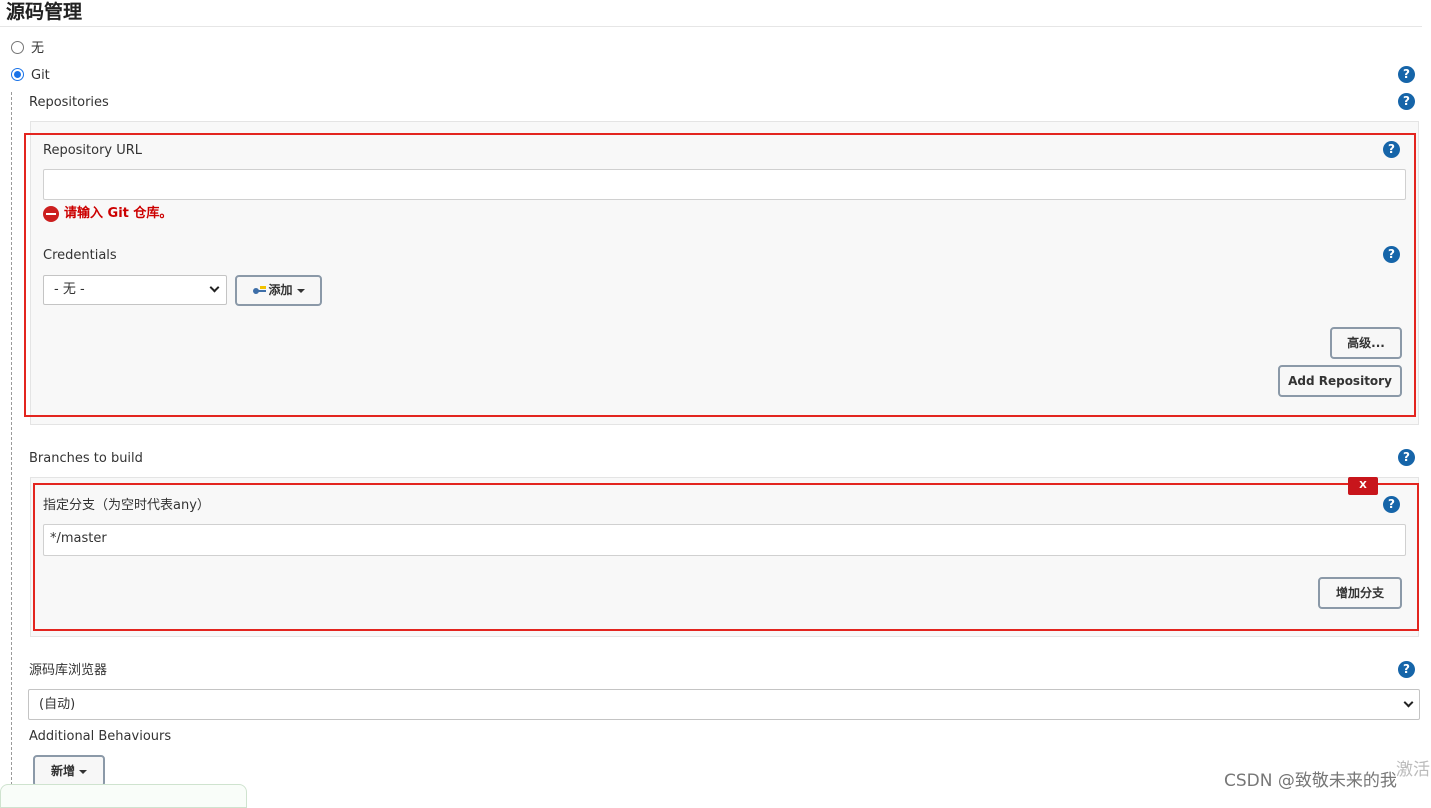 This screenshot has height=808, width=1431. I want to click on repository-url-help-icon: ?, so click(1391, 149).